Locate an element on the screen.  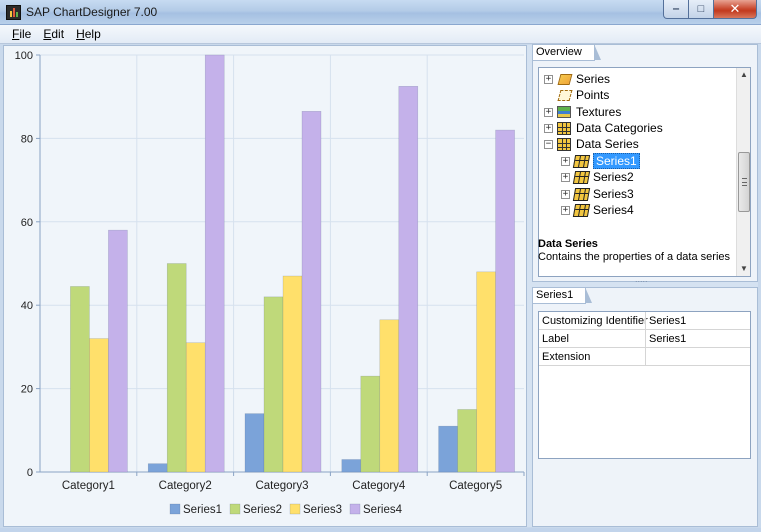
y-tick-label: 60 is located at coordinates (27, 223).